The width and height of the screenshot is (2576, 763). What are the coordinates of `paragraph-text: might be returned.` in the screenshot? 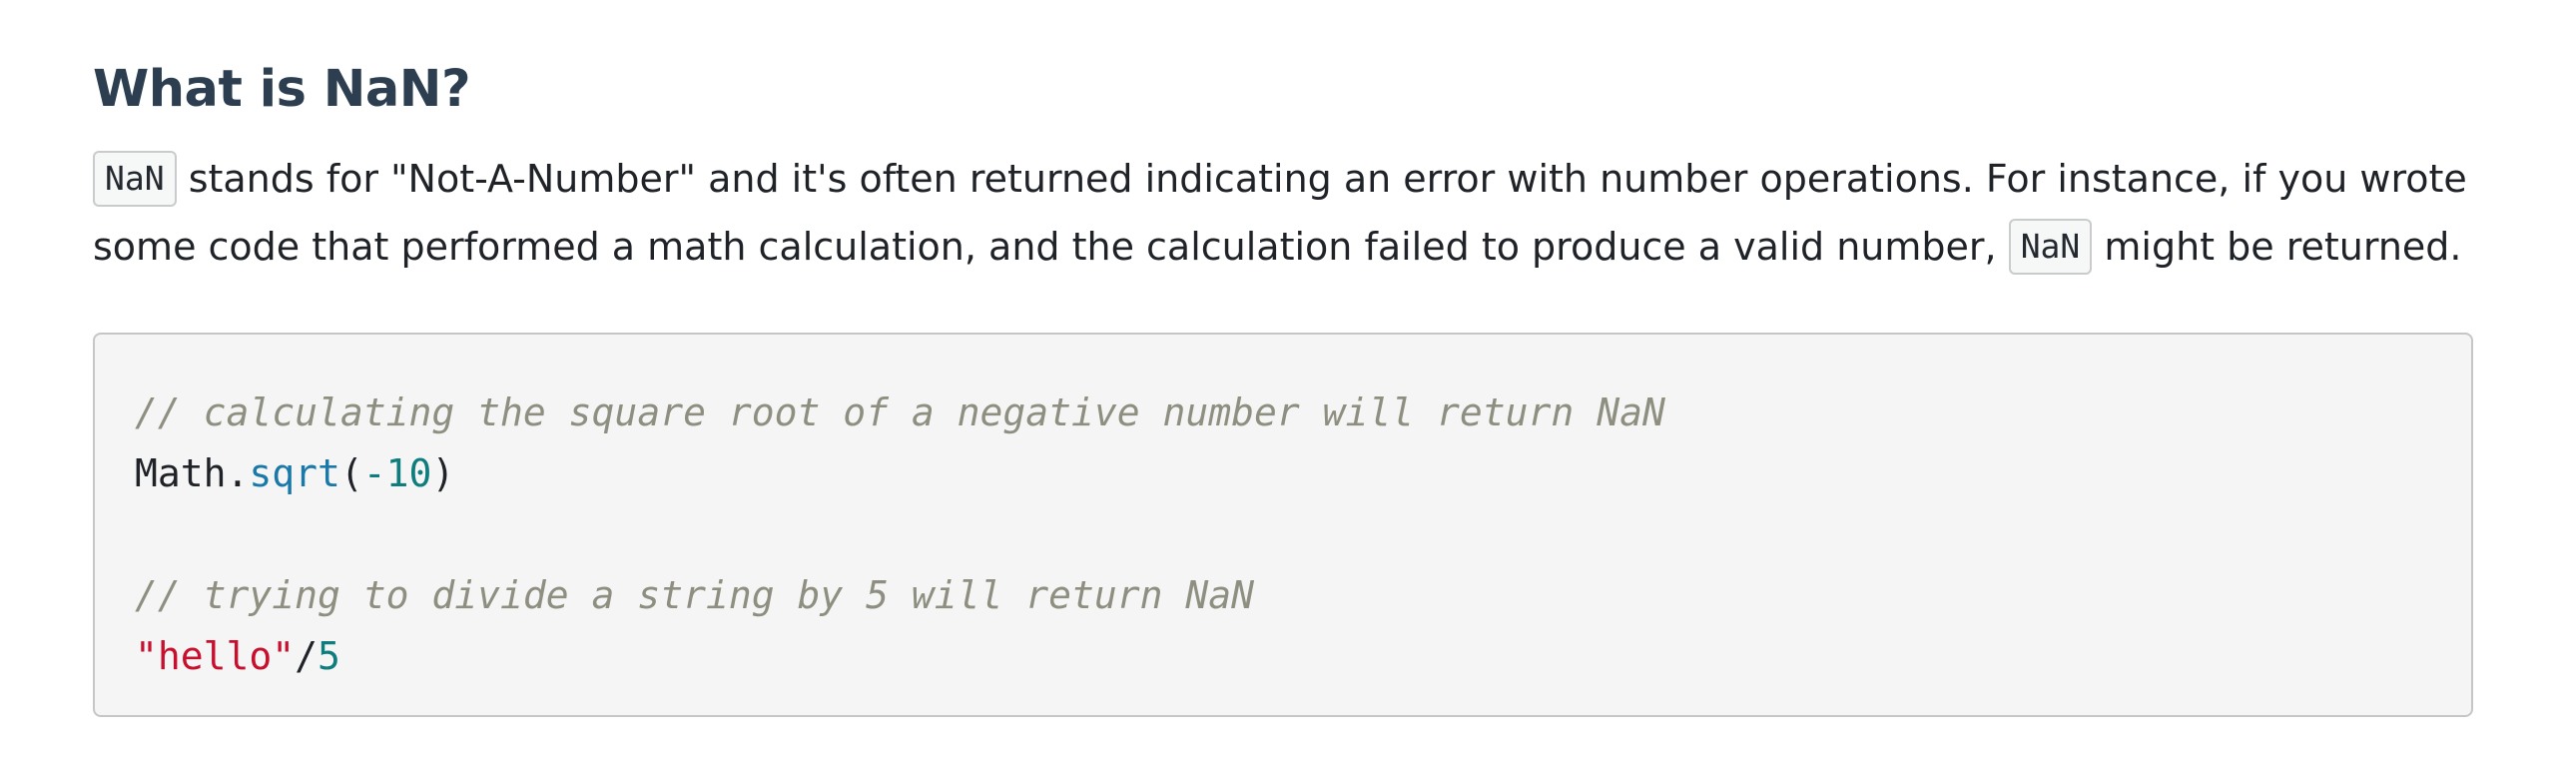 It's located at (2277, 247).